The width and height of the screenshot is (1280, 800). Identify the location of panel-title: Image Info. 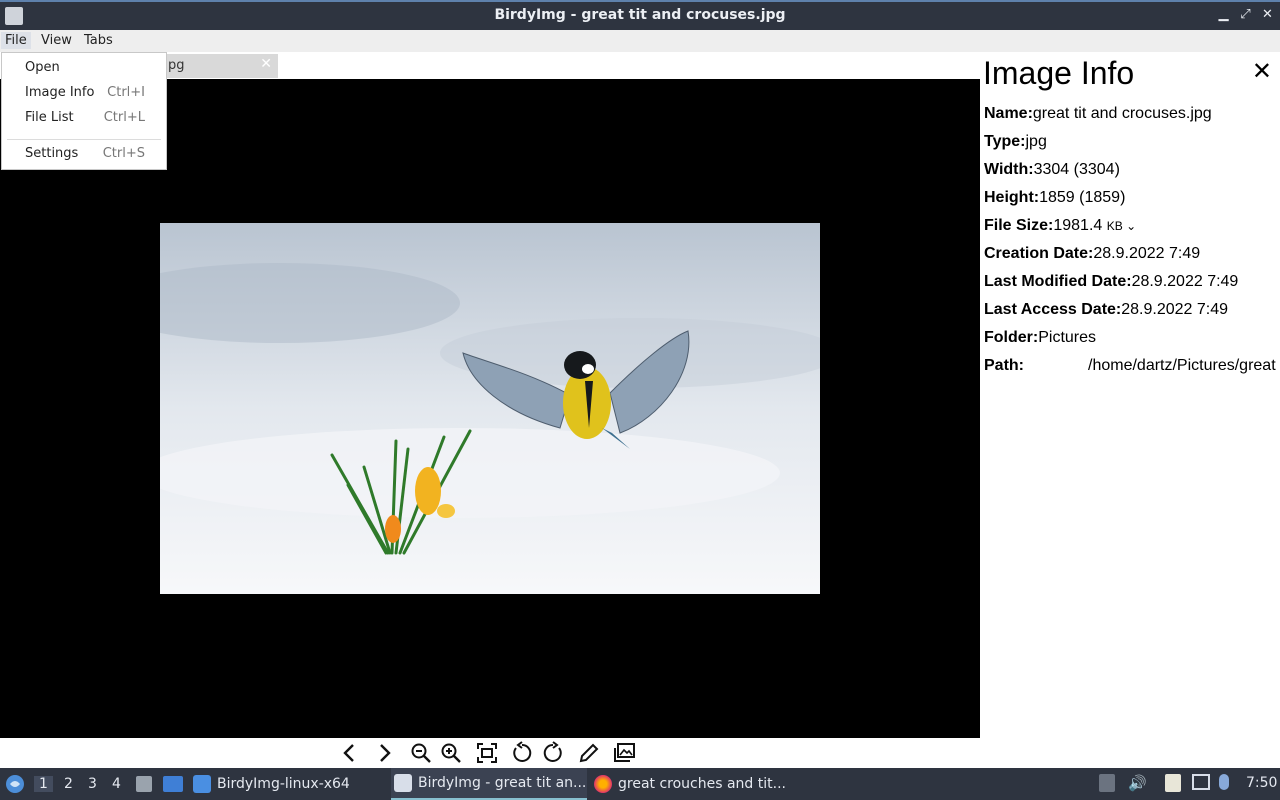
(1059, 73).